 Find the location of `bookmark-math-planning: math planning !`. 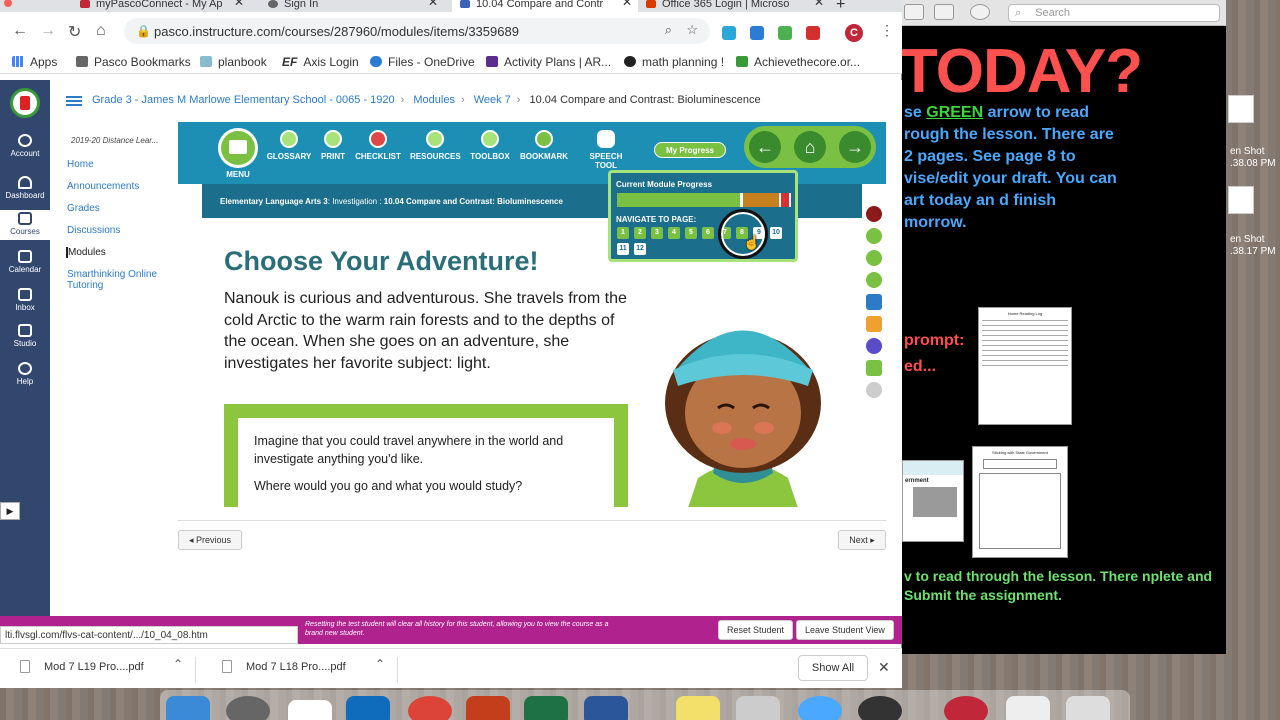

bookmark-math-planning: math planning ! is located at coordinates (674, 62).